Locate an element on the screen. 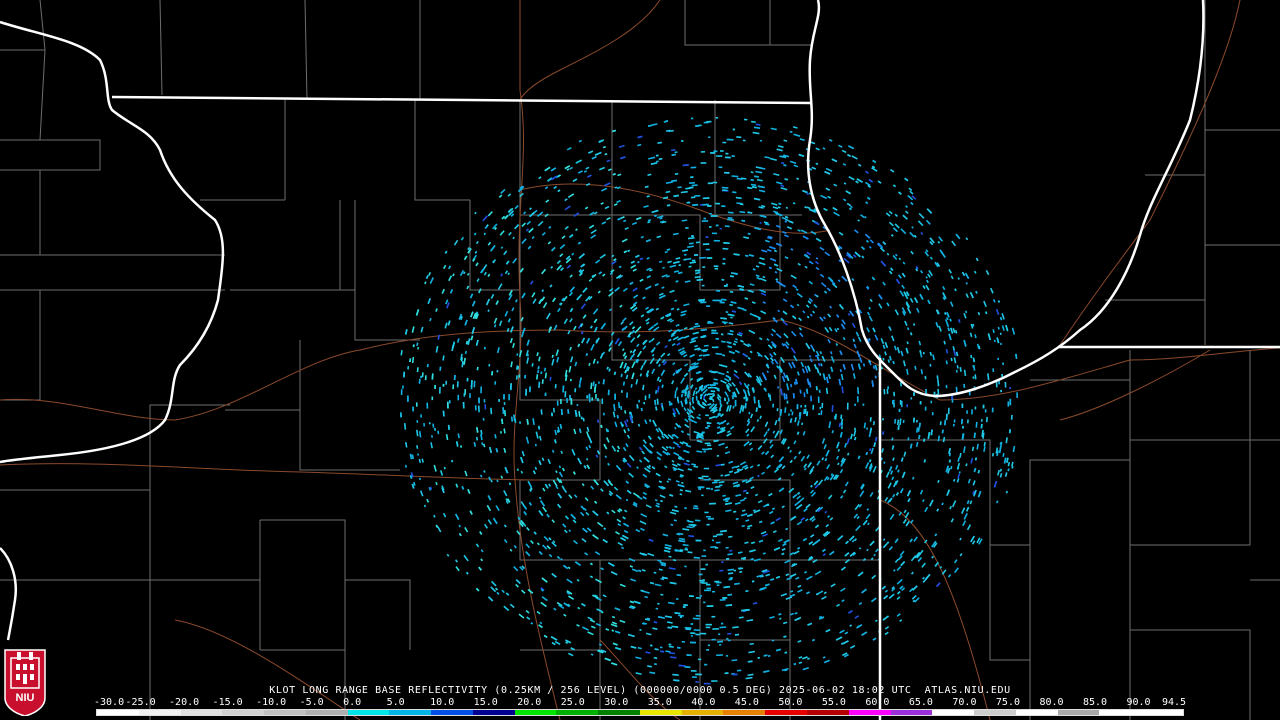 Image resolution: width=1280 pixels, height=720 pixels. scale-label: 40.0 is located at coordinates (703, 702).